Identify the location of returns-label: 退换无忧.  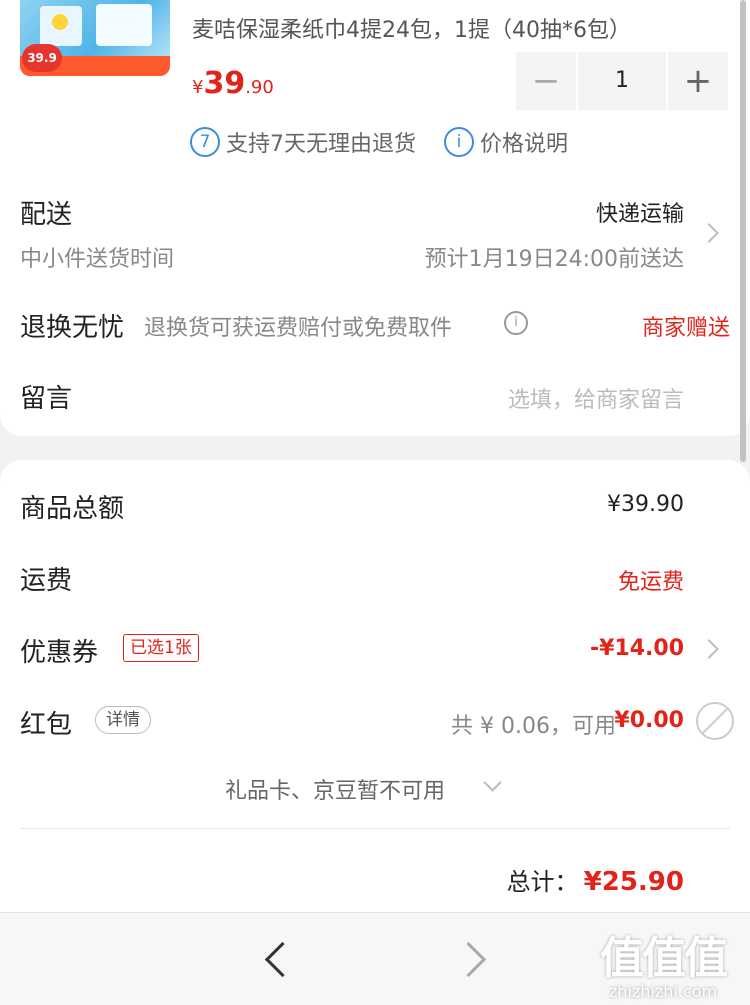
(72, 328).